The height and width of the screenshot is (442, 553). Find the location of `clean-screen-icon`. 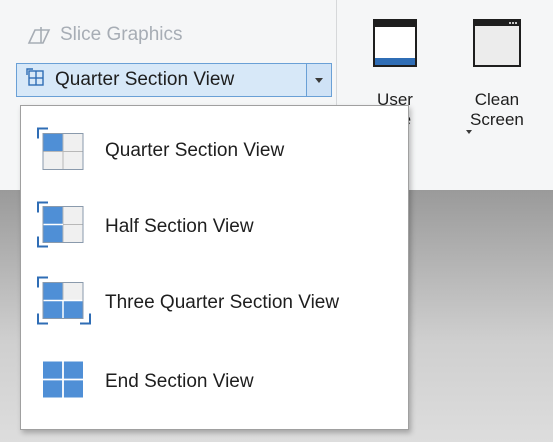

clean-screen-icon is located at coordinates (496, 43).